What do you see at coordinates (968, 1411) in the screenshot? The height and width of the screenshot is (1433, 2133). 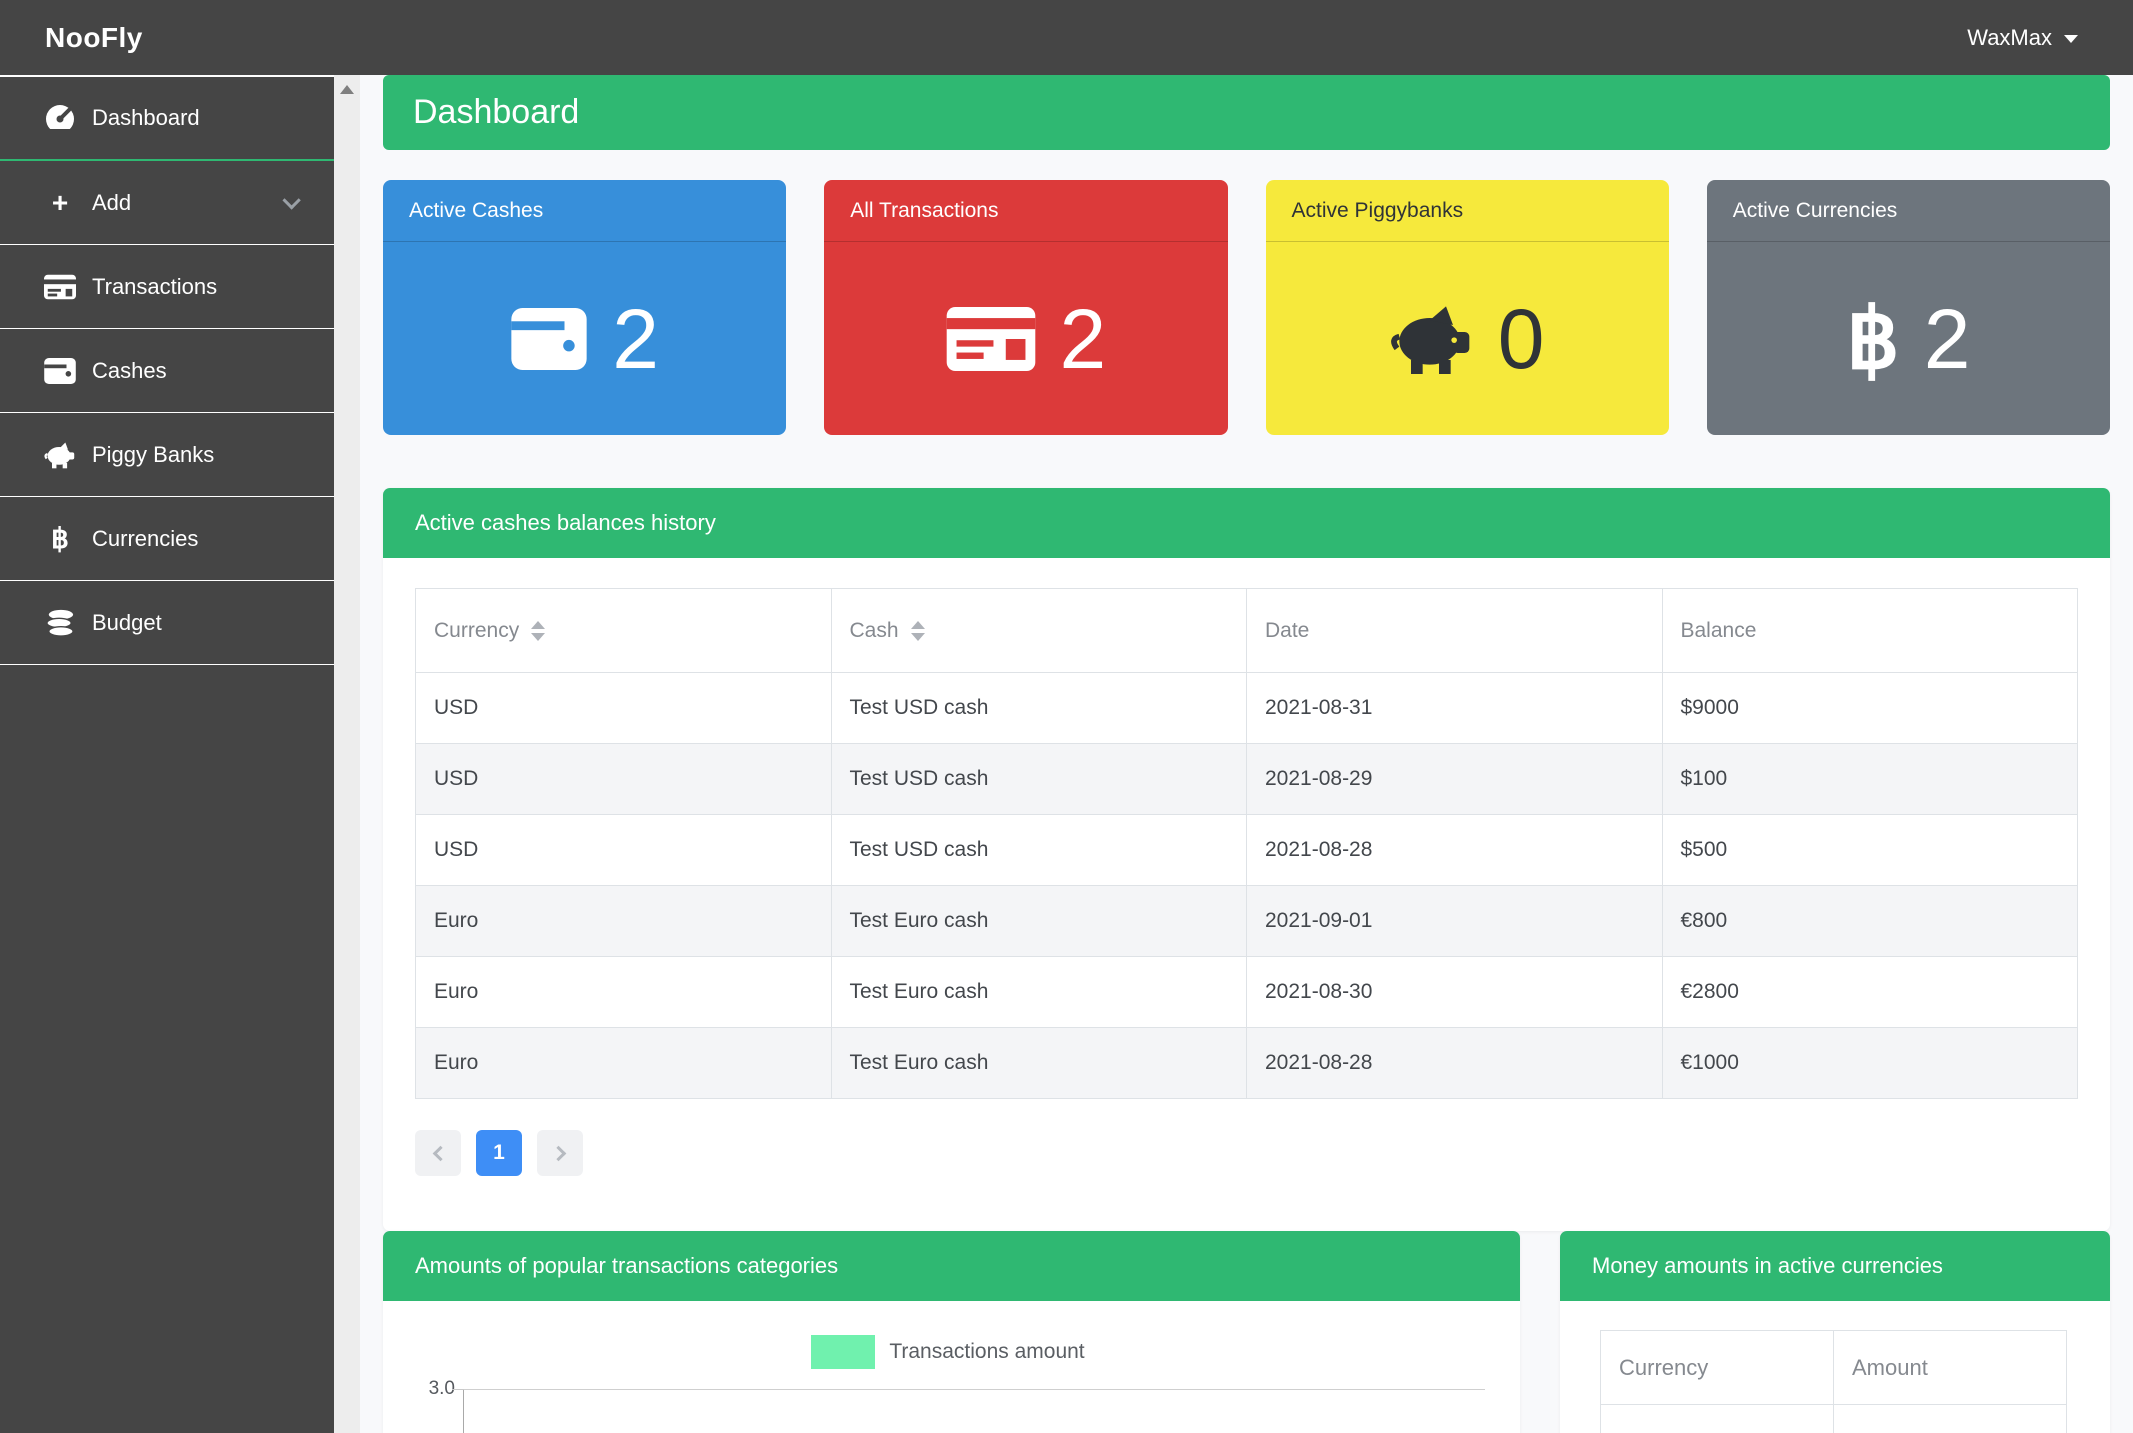 I see `chart-plot-area` at bounding box center [968, 1411].